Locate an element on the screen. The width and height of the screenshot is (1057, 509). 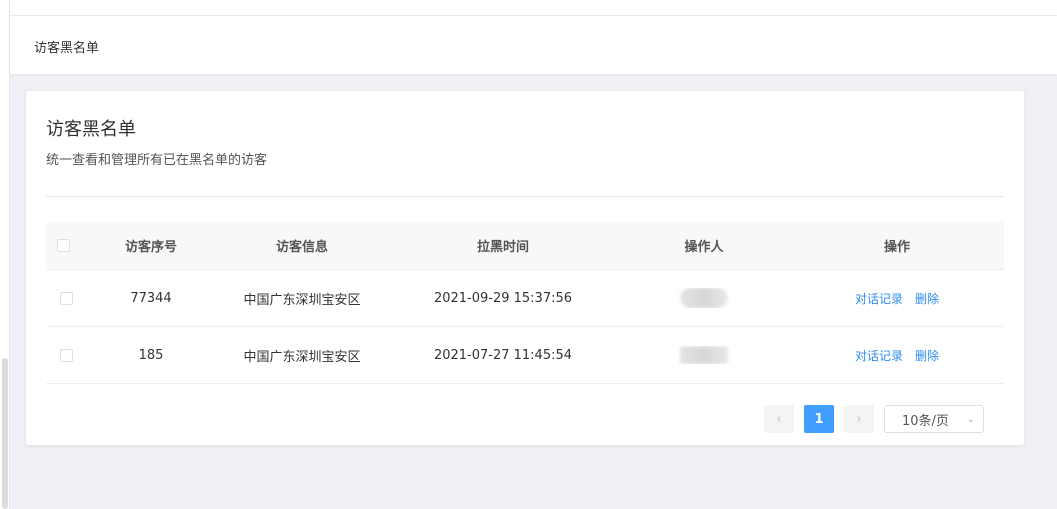
header-id: 访客序号 is located at coordinates (150, 247).